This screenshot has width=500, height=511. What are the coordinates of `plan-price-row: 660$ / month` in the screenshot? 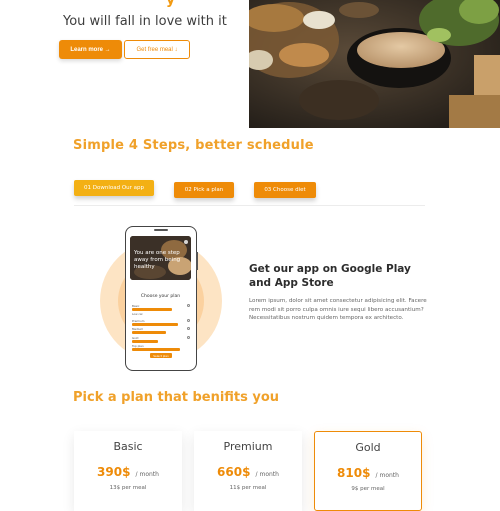 It's located at (248, 470).